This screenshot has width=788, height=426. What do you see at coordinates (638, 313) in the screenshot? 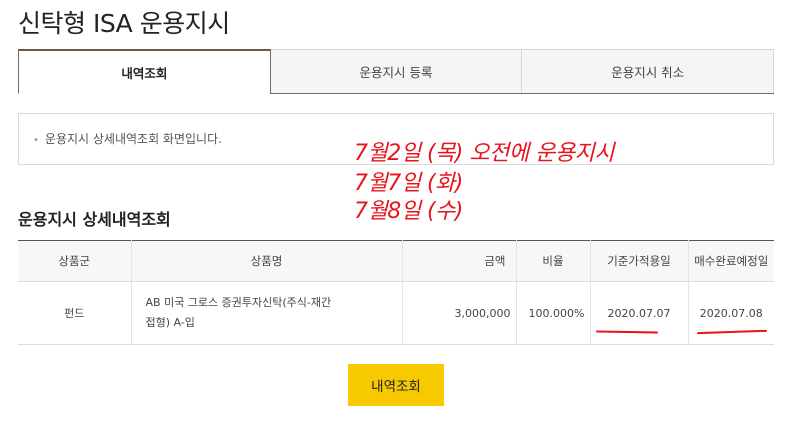
I see `cell-base-date: 2020.07.07` at bounding box center [638, 313].